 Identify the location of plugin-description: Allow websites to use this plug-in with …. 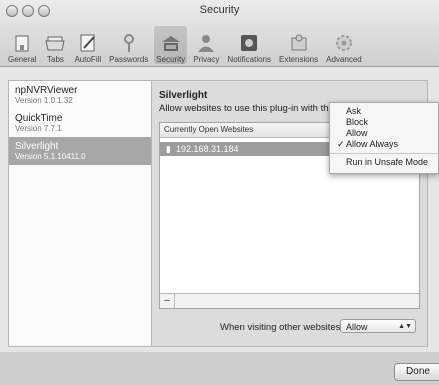
(244, 108).